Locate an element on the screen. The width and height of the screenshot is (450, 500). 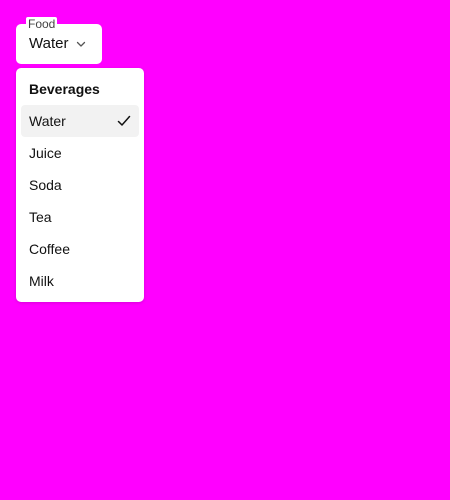
option-label: Tea is located at coordinates (40, 217).